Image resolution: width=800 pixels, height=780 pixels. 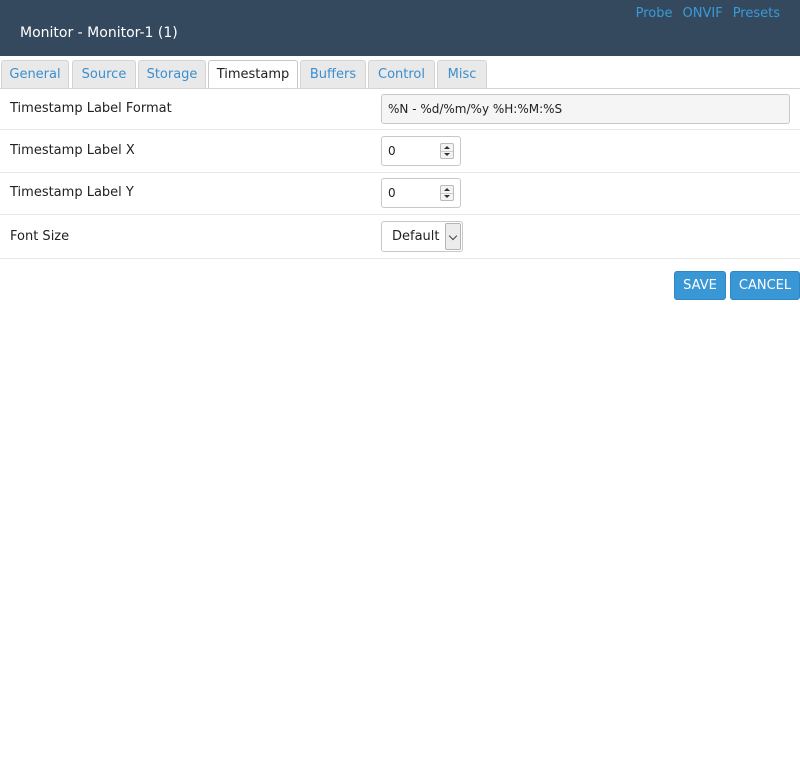 I want to click on tab-buffers: Buffers, so click(x=333, y=74).